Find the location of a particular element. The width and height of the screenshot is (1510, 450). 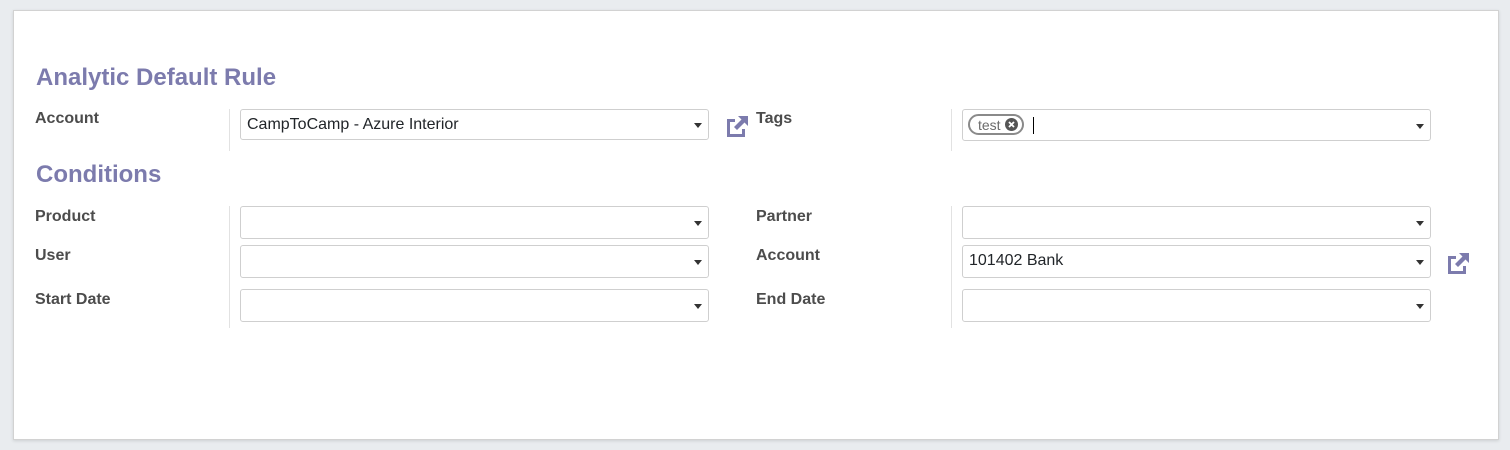

text-cursor is located at coordinates (1033, 125).